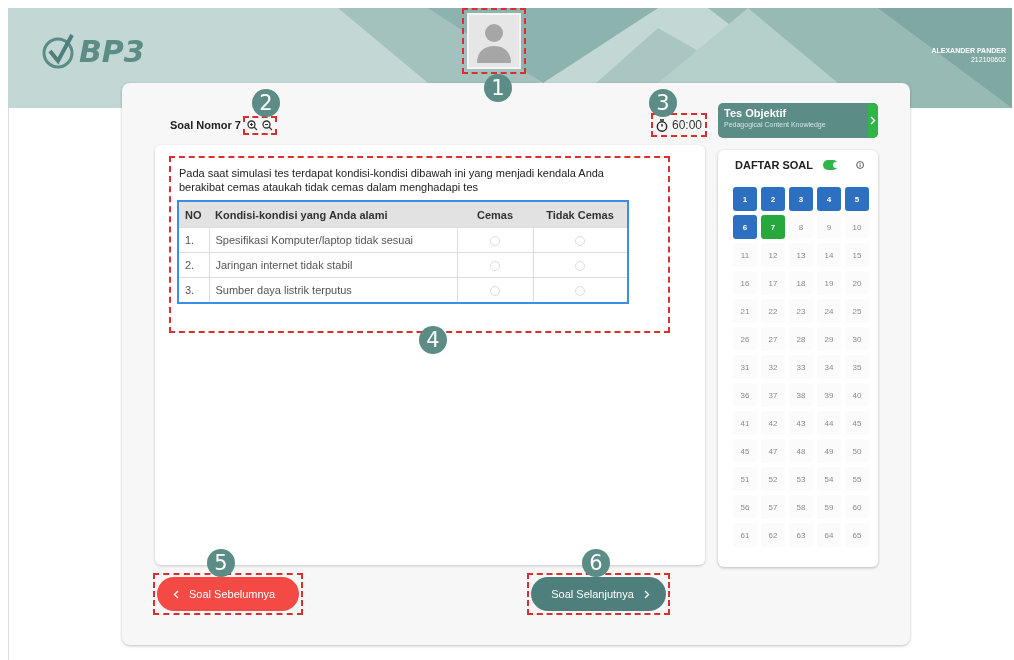 This screenshot has height=660, width=1014. Describe the element at coordinates (829, 451) in the screenshot. I see `question-number-button: 49` at that location.